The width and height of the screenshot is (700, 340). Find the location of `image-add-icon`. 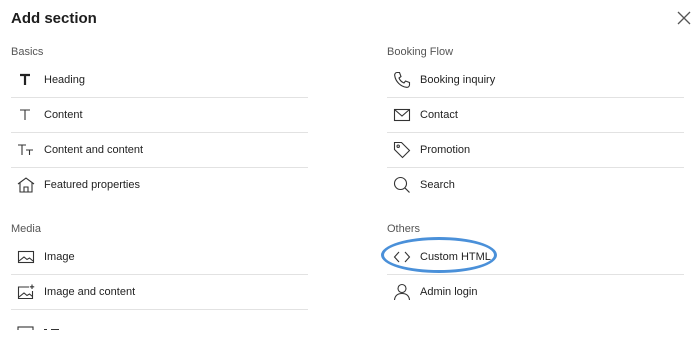

image-add-icon is located at coordinates (27, 292).